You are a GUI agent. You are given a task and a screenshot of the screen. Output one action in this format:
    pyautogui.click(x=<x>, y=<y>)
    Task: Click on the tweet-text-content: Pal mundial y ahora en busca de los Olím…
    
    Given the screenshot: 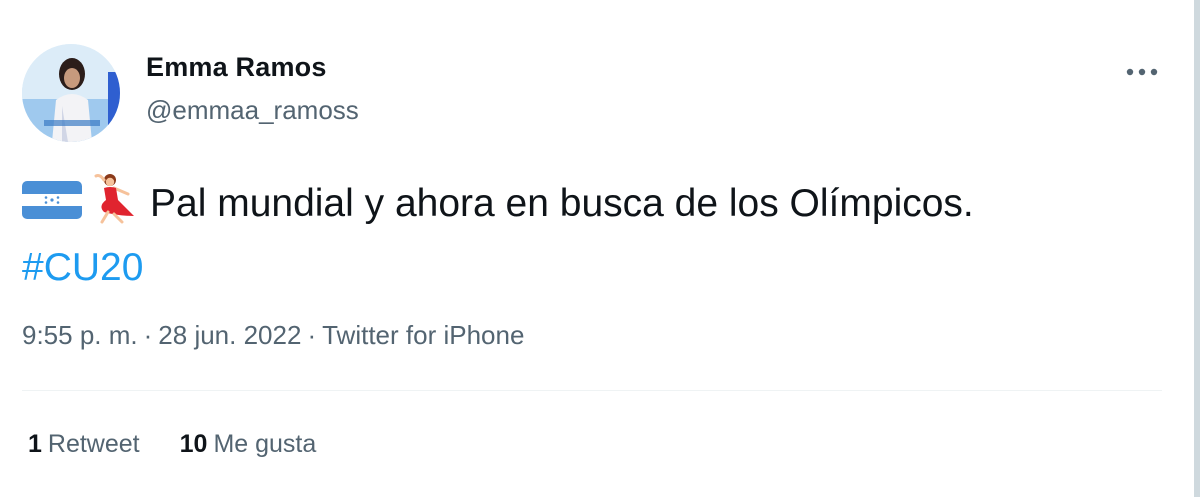 What is the action you would take?
    pyautogui.click(x=562, y=203)
    